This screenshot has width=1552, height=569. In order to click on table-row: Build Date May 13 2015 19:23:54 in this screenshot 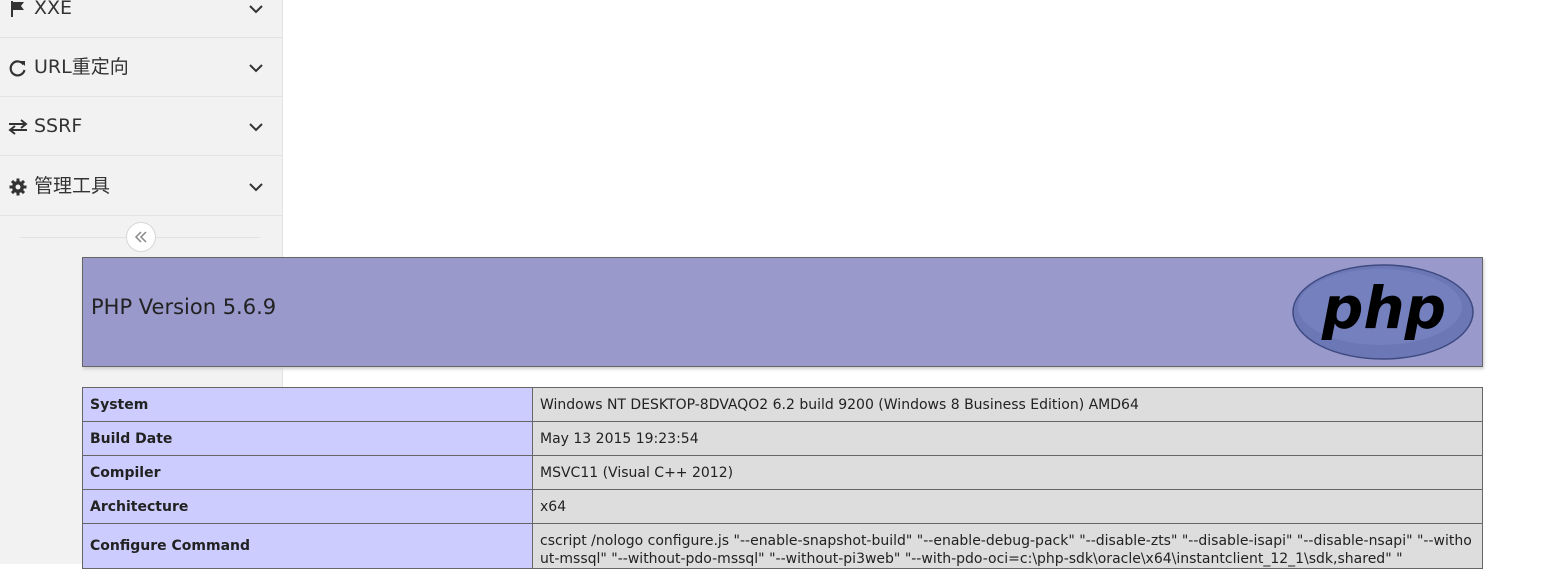, I will do `click(782, 438)`.